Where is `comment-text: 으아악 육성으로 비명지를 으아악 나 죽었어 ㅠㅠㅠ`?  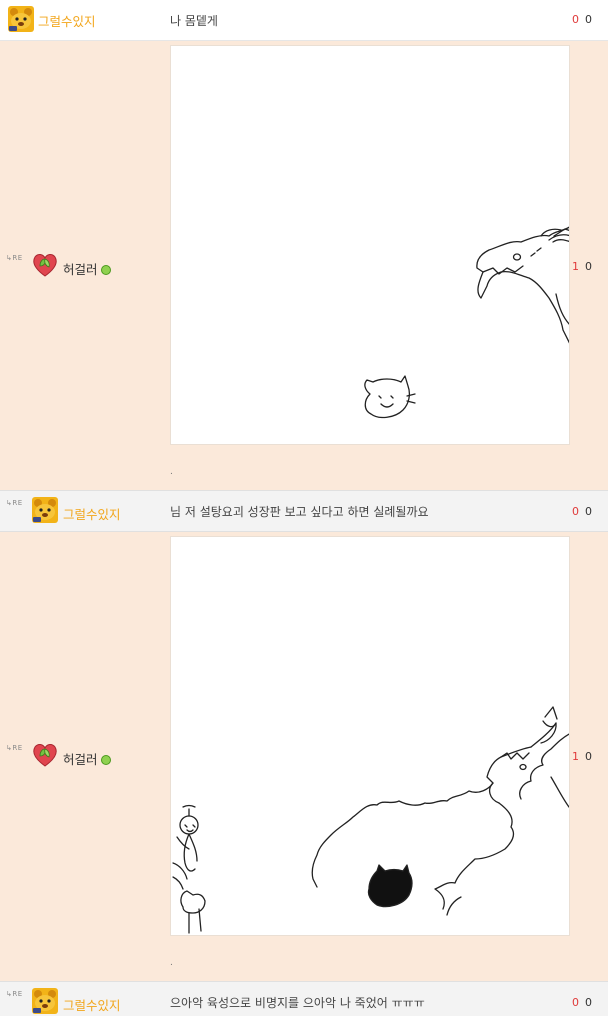
comment-text: 으아악 육성으로 비명지를 으아악 나 죽었어 ㅠㅠㅠ is located at coordinates (297, 1003).